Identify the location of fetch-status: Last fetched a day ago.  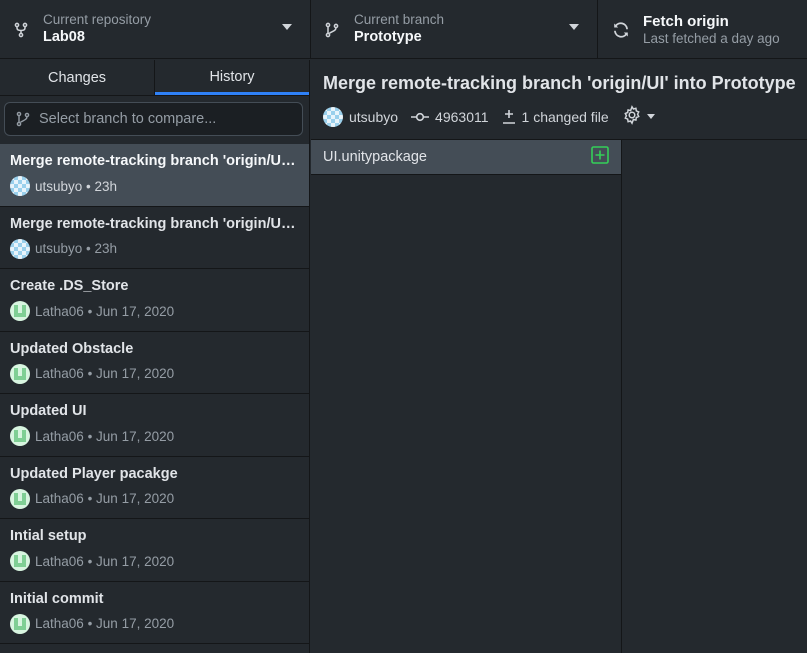
(711, 38).